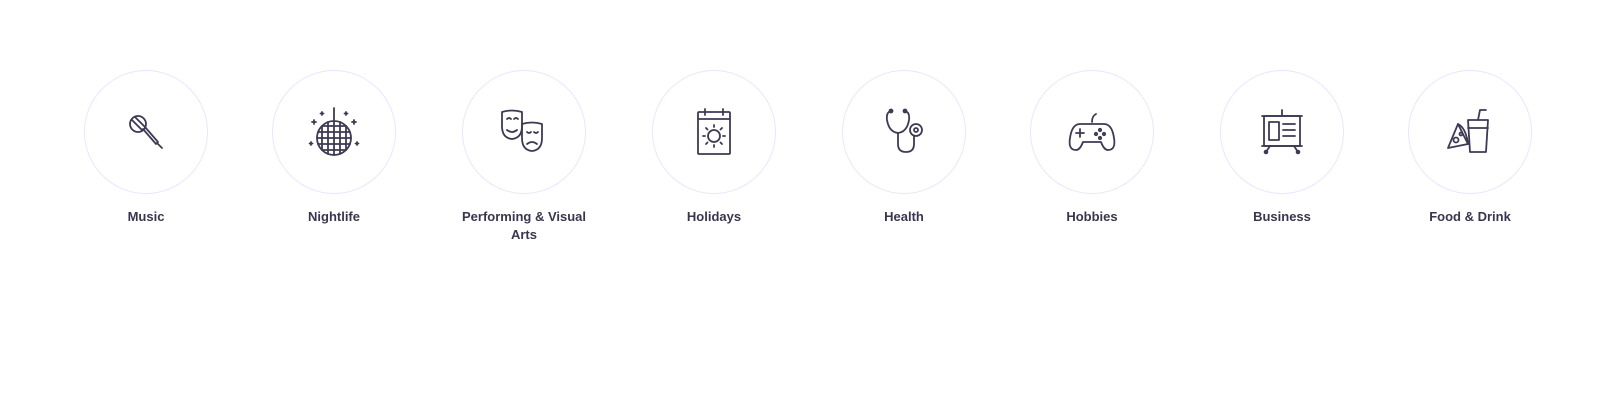 The width and height of the screenshot is (1600, 400). I want to click on category-music: Music, so click(146, 148).